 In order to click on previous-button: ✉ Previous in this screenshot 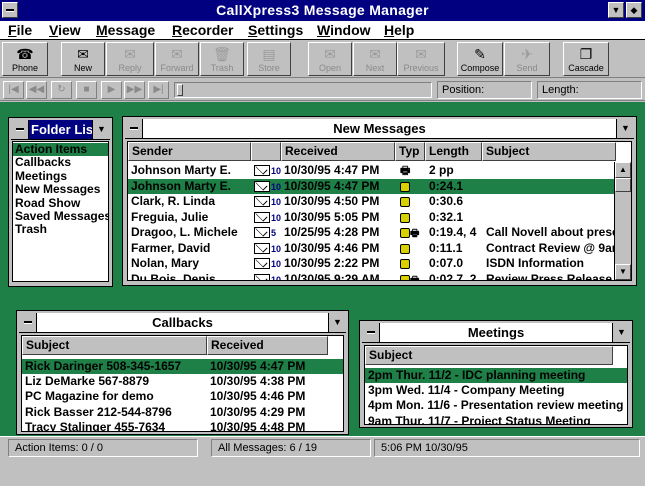, I will do `click(421, 59)`.